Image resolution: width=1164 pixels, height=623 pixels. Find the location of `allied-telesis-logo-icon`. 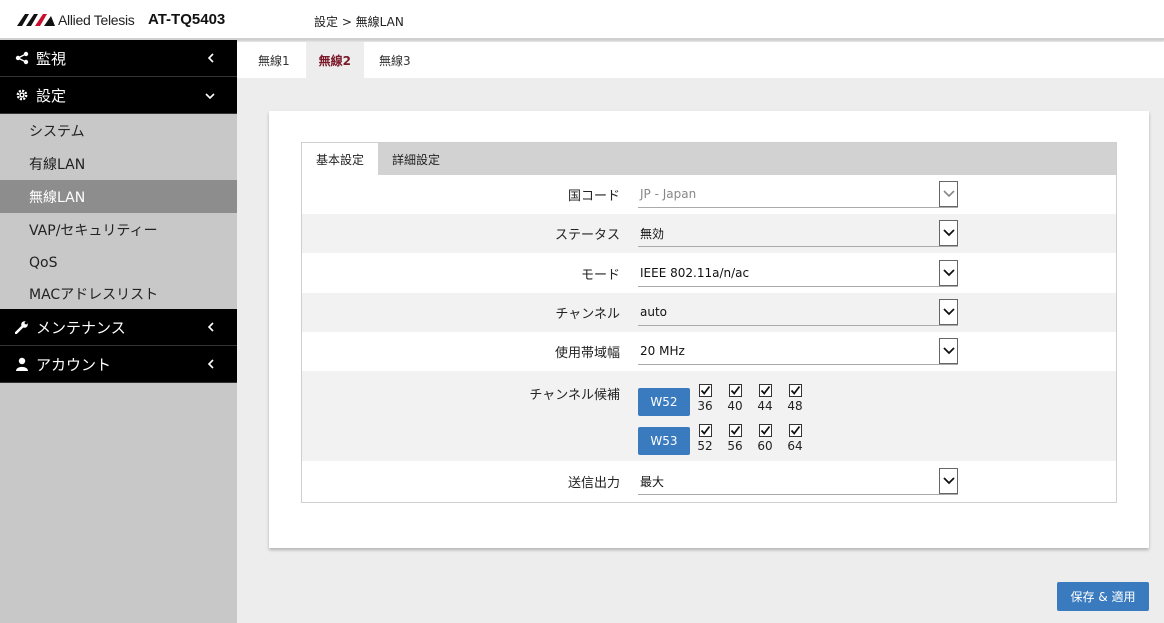

allied-telesis-logo-icon is located at coordinates (36, 20).